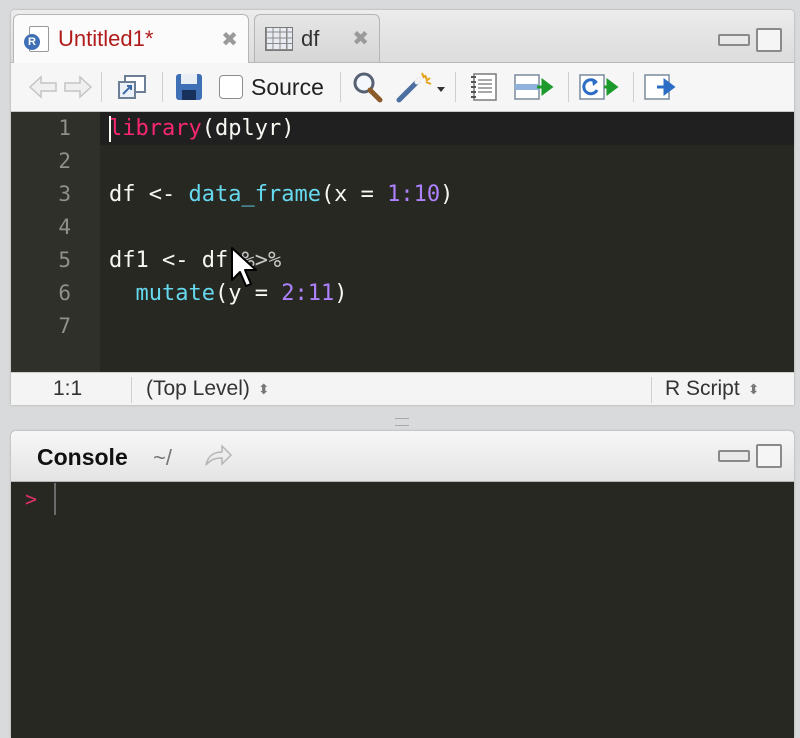  Describe the element at coordinates (37, 39) in the screenshot. I see `r-file-icon: R` at that location.